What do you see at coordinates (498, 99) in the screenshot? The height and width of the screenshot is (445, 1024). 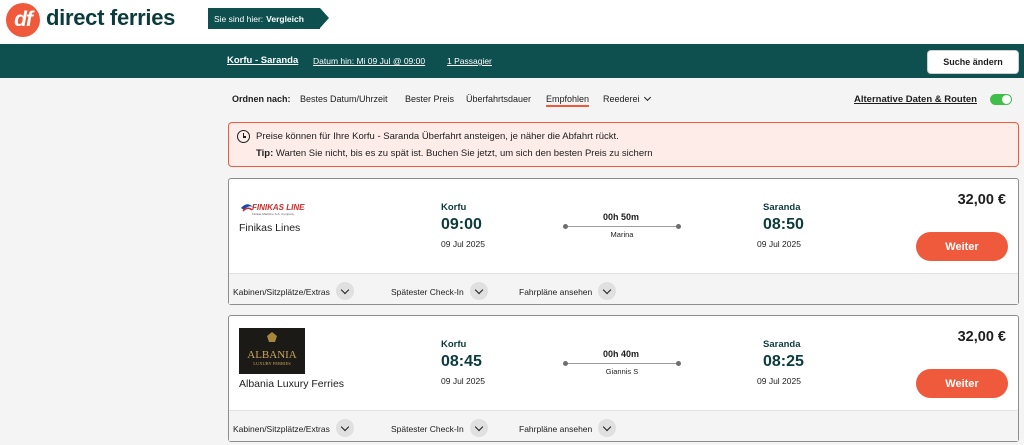 I see `sort-option-duration: Überfahrtsdauer` at bounding box center [498, 99].